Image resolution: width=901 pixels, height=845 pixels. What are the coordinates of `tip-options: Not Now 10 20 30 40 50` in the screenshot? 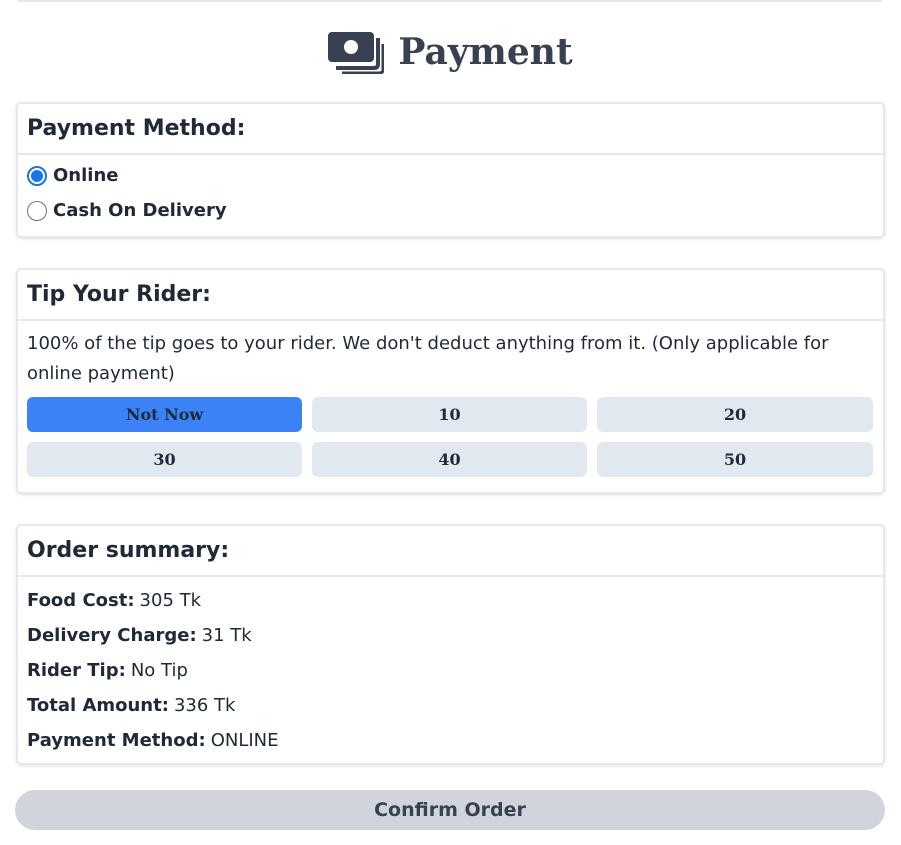 It's located at (450, 437).